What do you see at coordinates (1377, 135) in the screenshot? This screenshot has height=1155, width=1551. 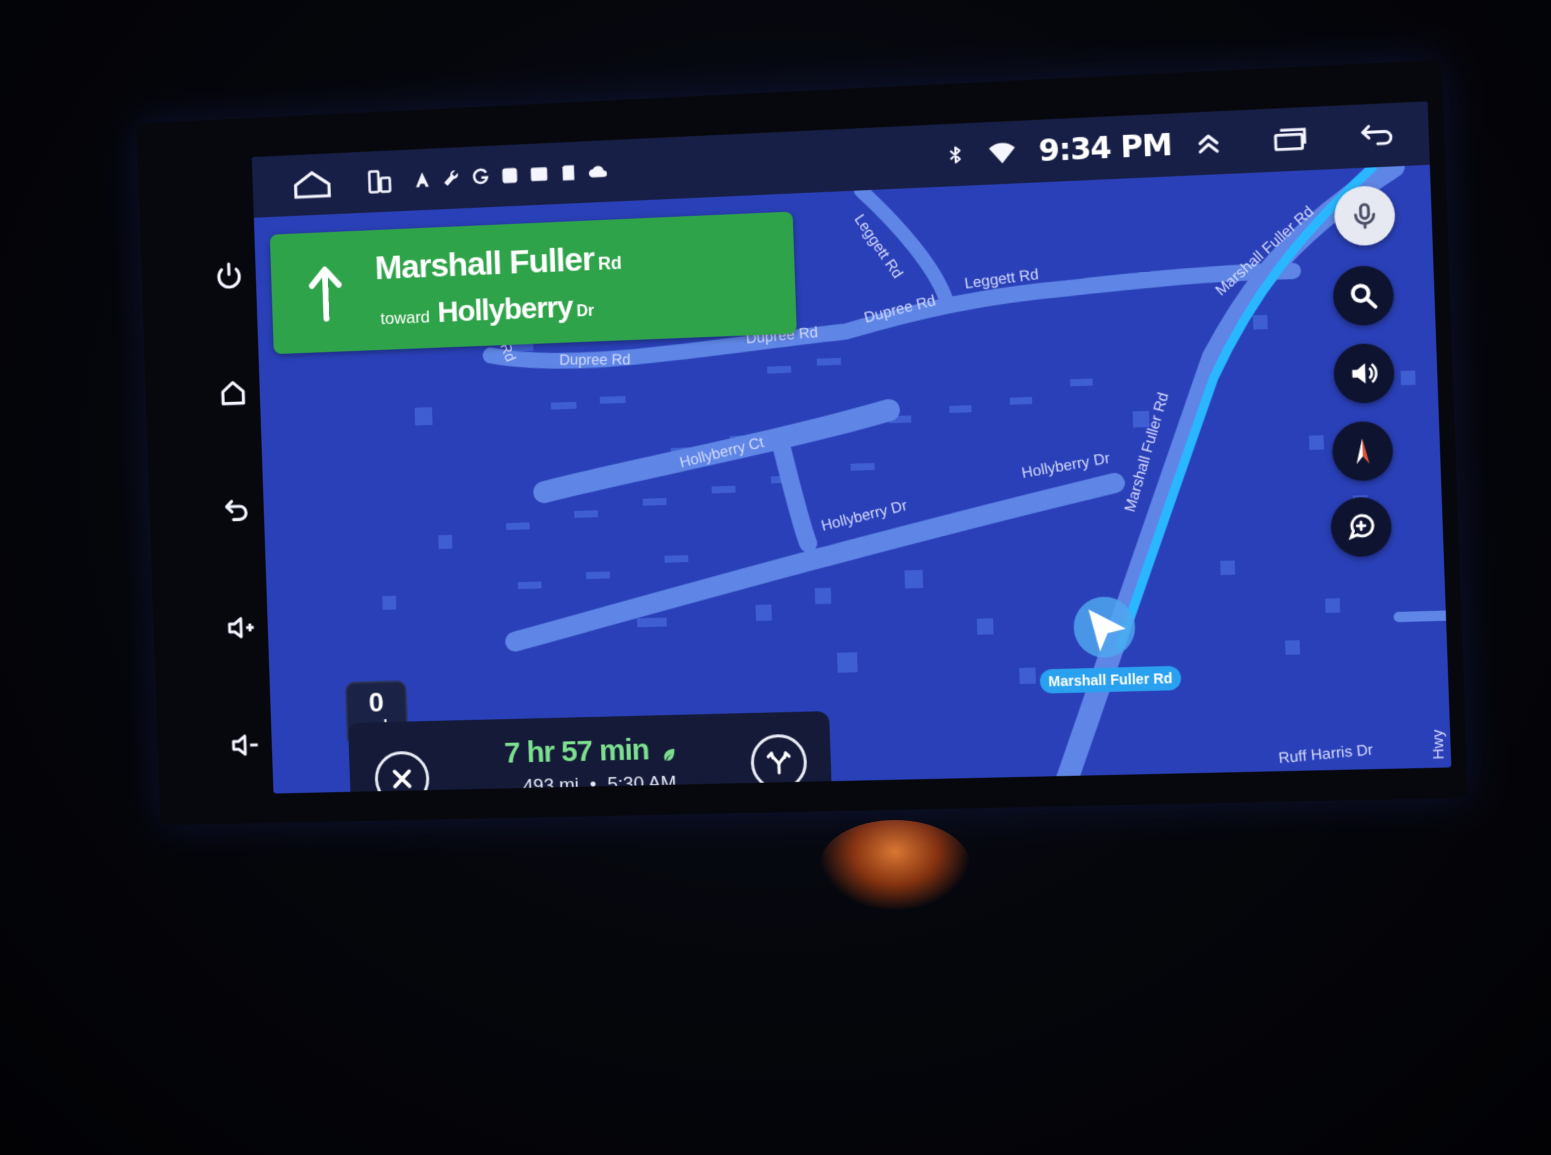 I see `back-arrow-icon` at bounding box center [1377, 135].